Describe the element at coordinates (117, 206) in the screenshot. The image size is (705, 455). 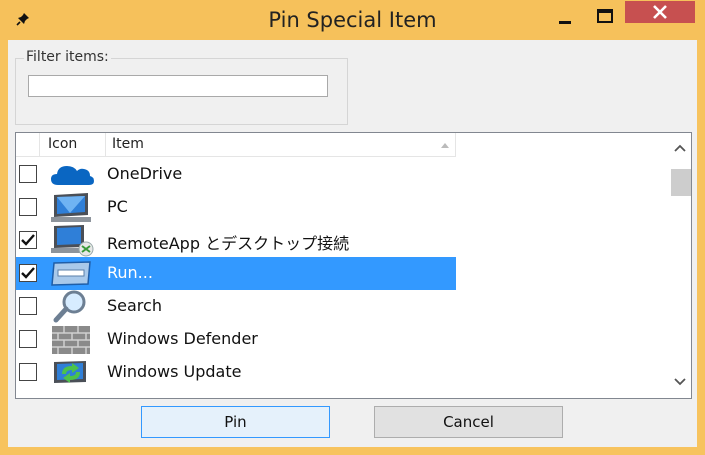
I see `row-label: PC` at that location.